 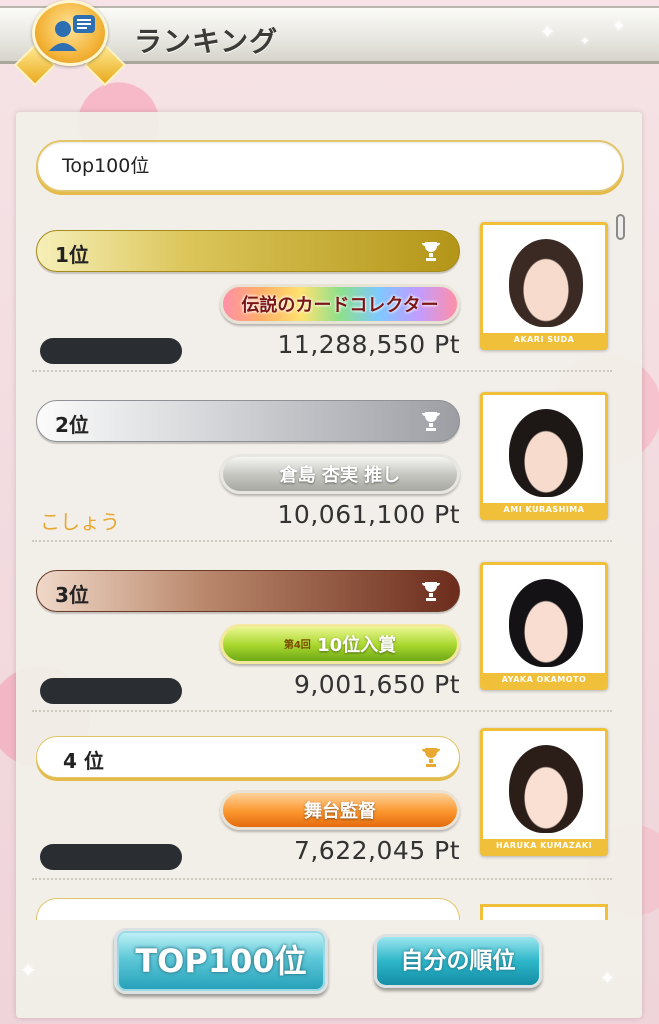 I want to click on ranking-filter-field: Top100位, so click(x=330, y=166).